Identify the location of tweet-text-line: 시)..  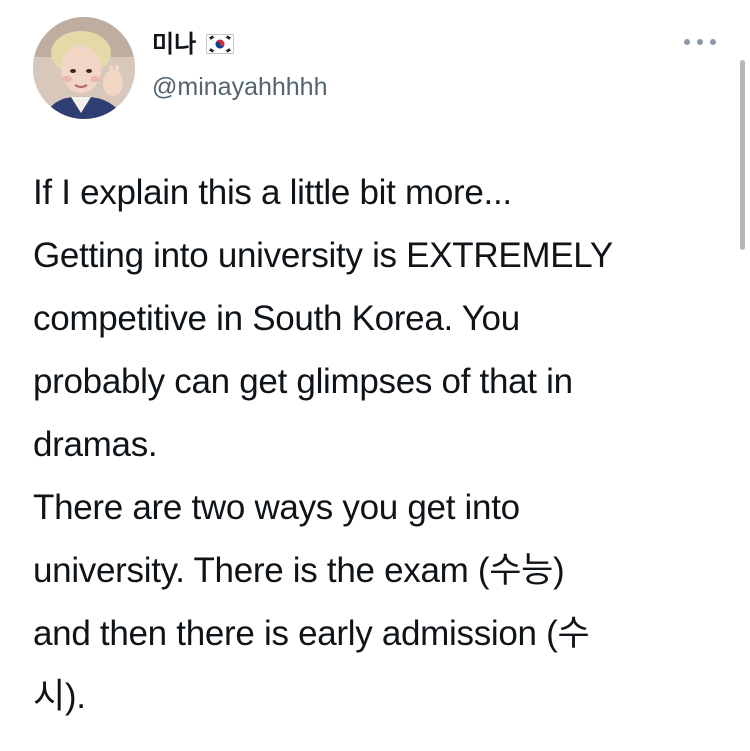
(59, 696).